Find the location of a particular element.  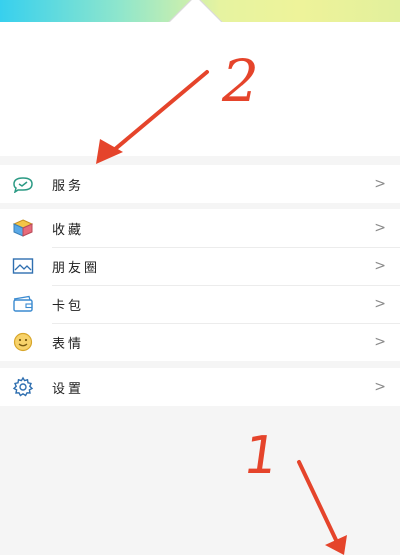

moments-icon is located at coordinates (23, 266).